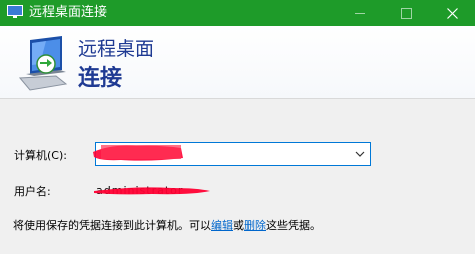 This screenshot has width=475, height=254. I want to click on remote-desktop-monitor-icon, so click(43, 63).